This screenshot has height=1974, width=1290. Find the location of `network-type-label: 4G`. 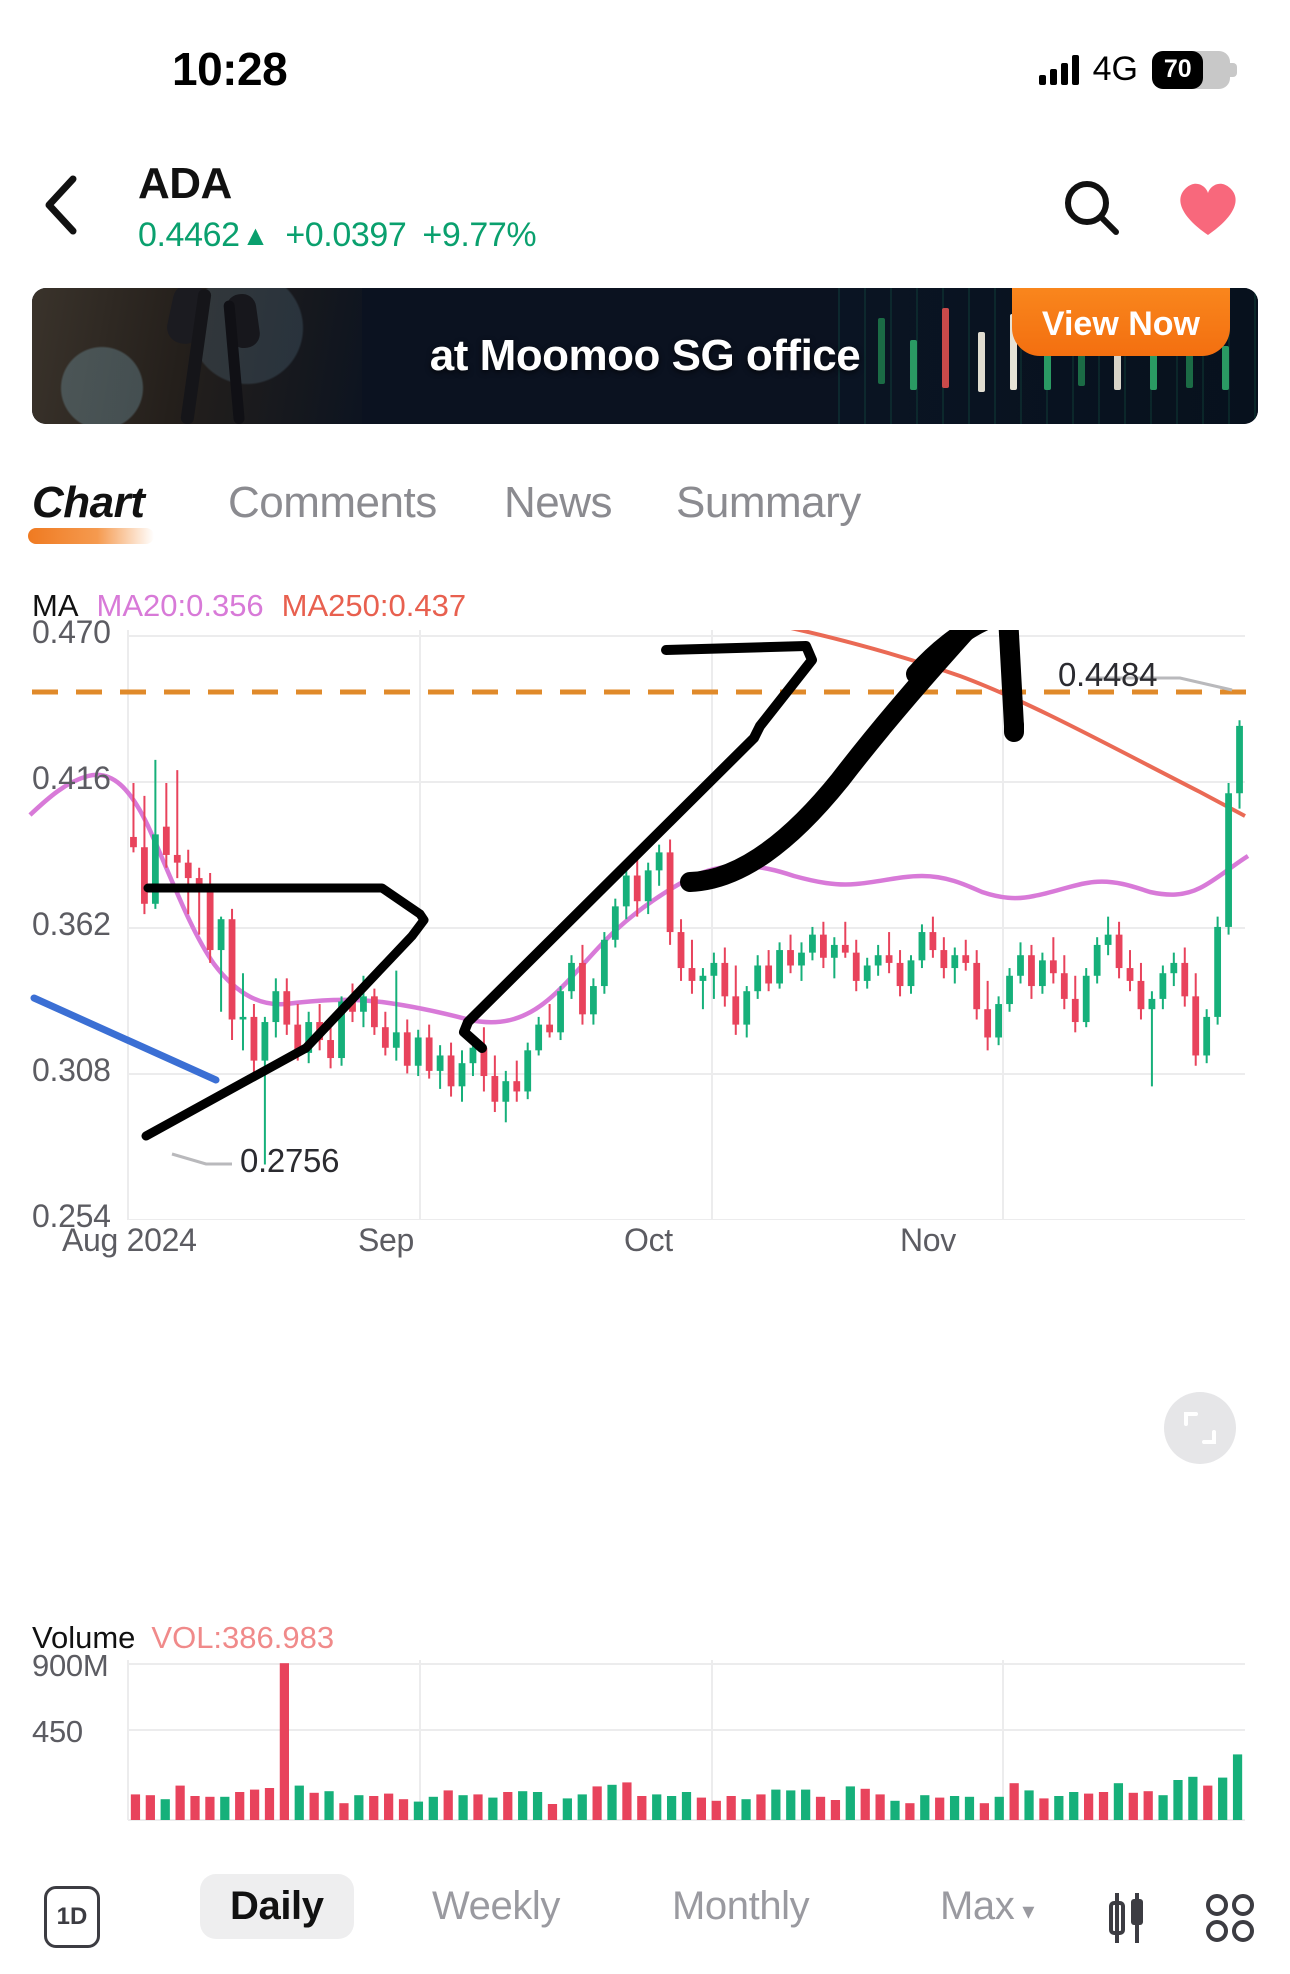

network-type-label: 4G is located at coordinates (1115, 69).